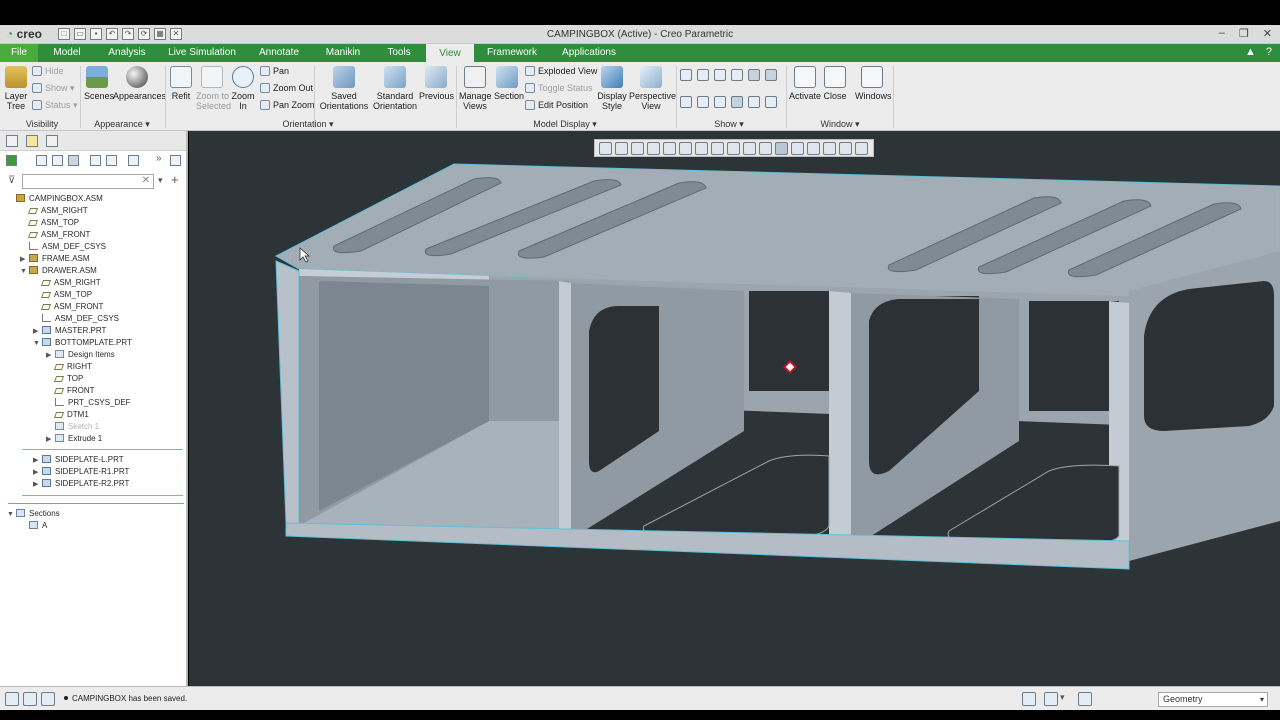 The width and height of the screenshot is (1280, 720). Describe the element at coordinates (95, 160) in the screenshot. I see `tree-filter-icon` at that location.